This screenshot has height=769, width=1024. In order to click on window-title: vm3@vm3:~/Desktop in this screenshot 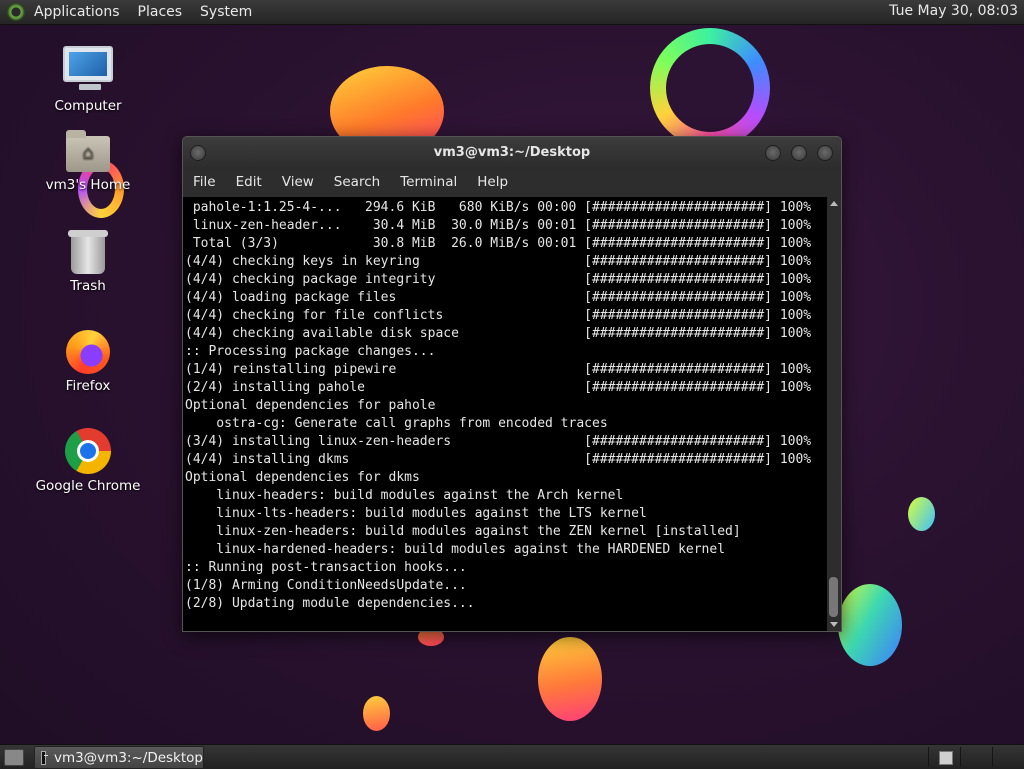, I will do `click(512, 152)`.